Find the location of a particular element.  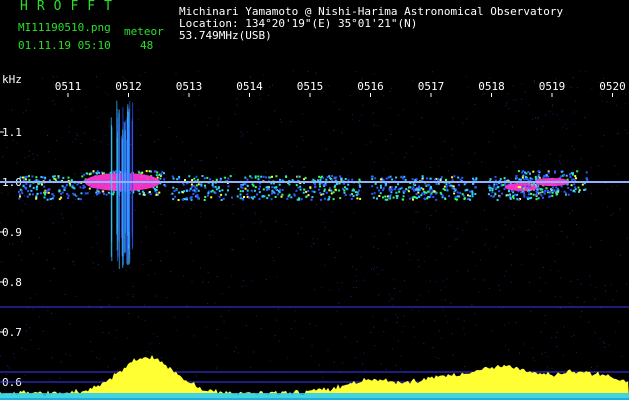

x-tick-label: 0514 is located at coordinates (249, 86).